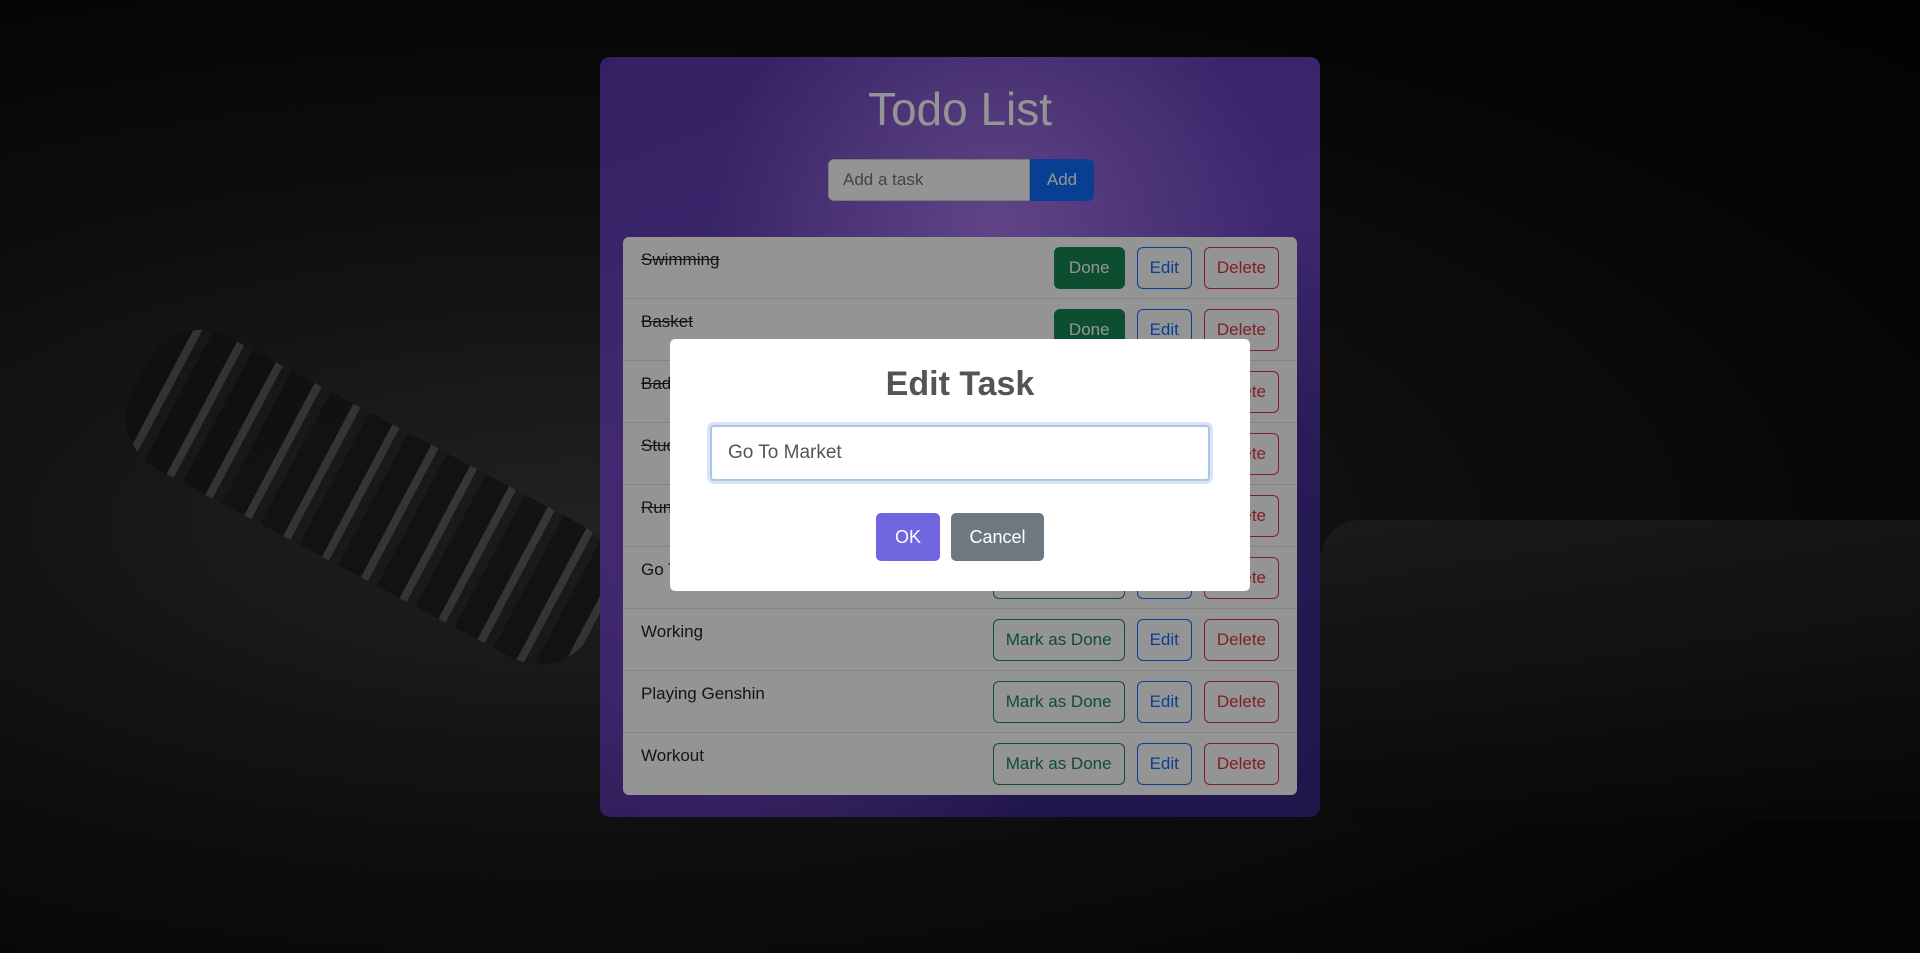  Describe the element at coordinates (960, 384) in the screenshot. I see `modal-title: Edit Task` at that location.